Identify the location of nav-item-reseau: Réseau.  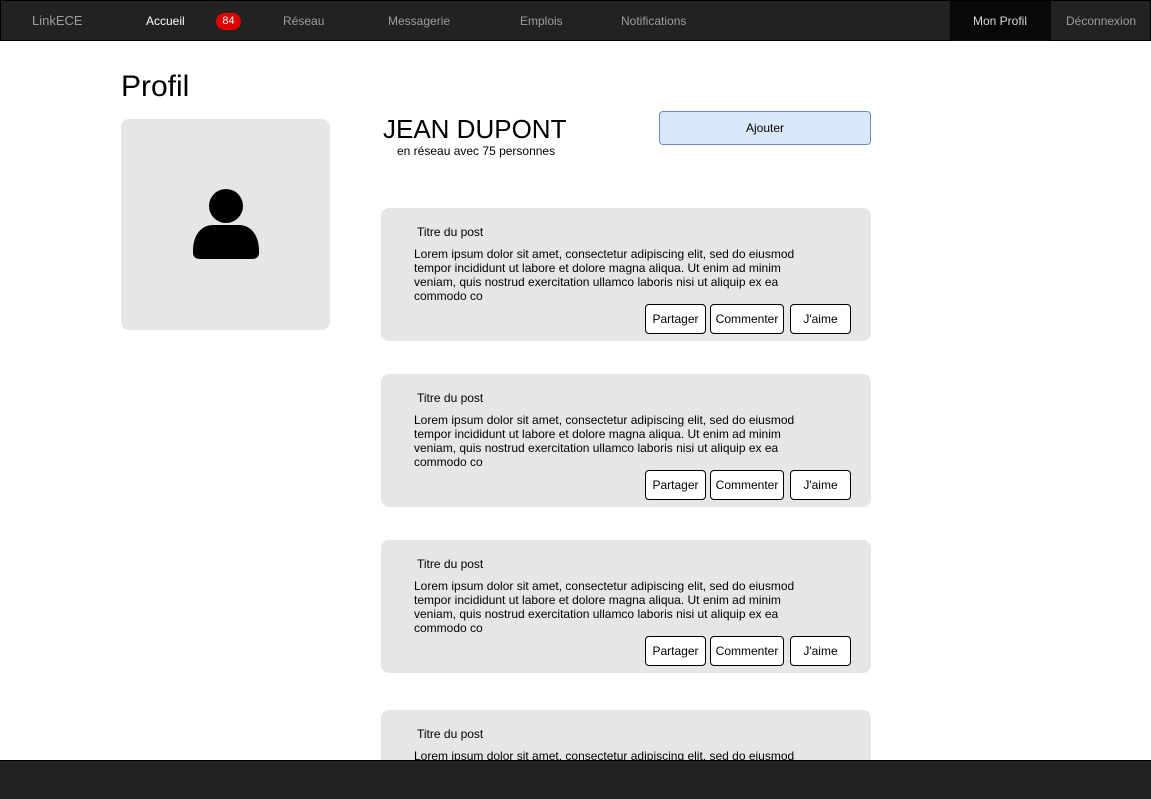
(303, 21).